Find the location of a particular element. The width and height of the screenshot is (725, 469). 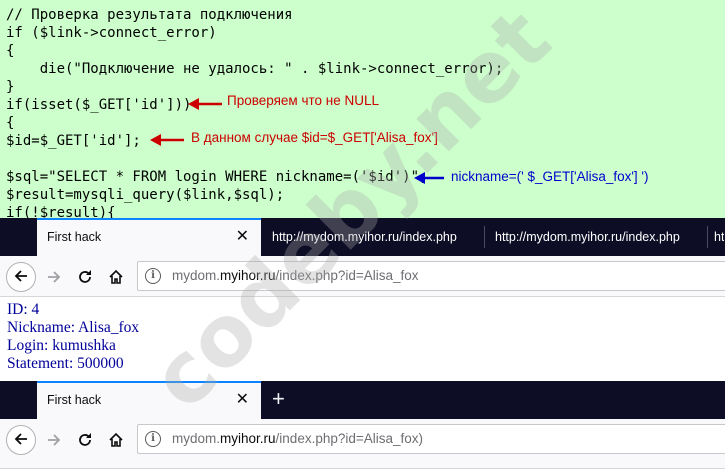

annotation-nickname: nickname=(' $_GET['Alisa_fox'] ') is located at coordinates (550, 176).